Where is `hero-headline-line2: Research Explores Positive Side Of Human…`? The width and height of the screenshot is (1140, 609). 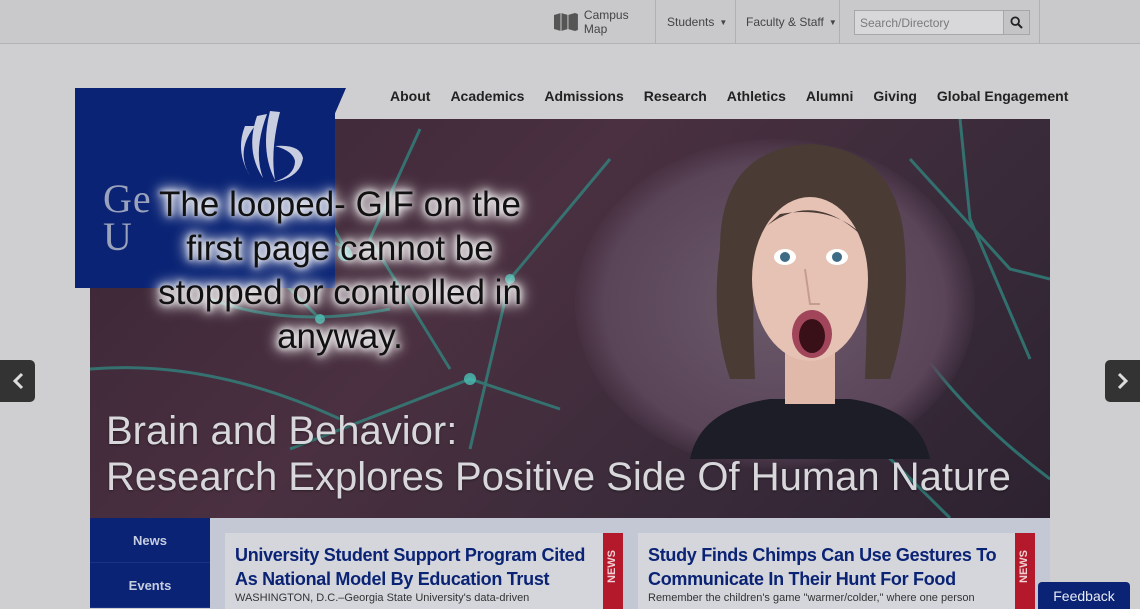
hero-headline-line2: Research Explores Positive Side Of Human… is located at coordinates (558, 477).